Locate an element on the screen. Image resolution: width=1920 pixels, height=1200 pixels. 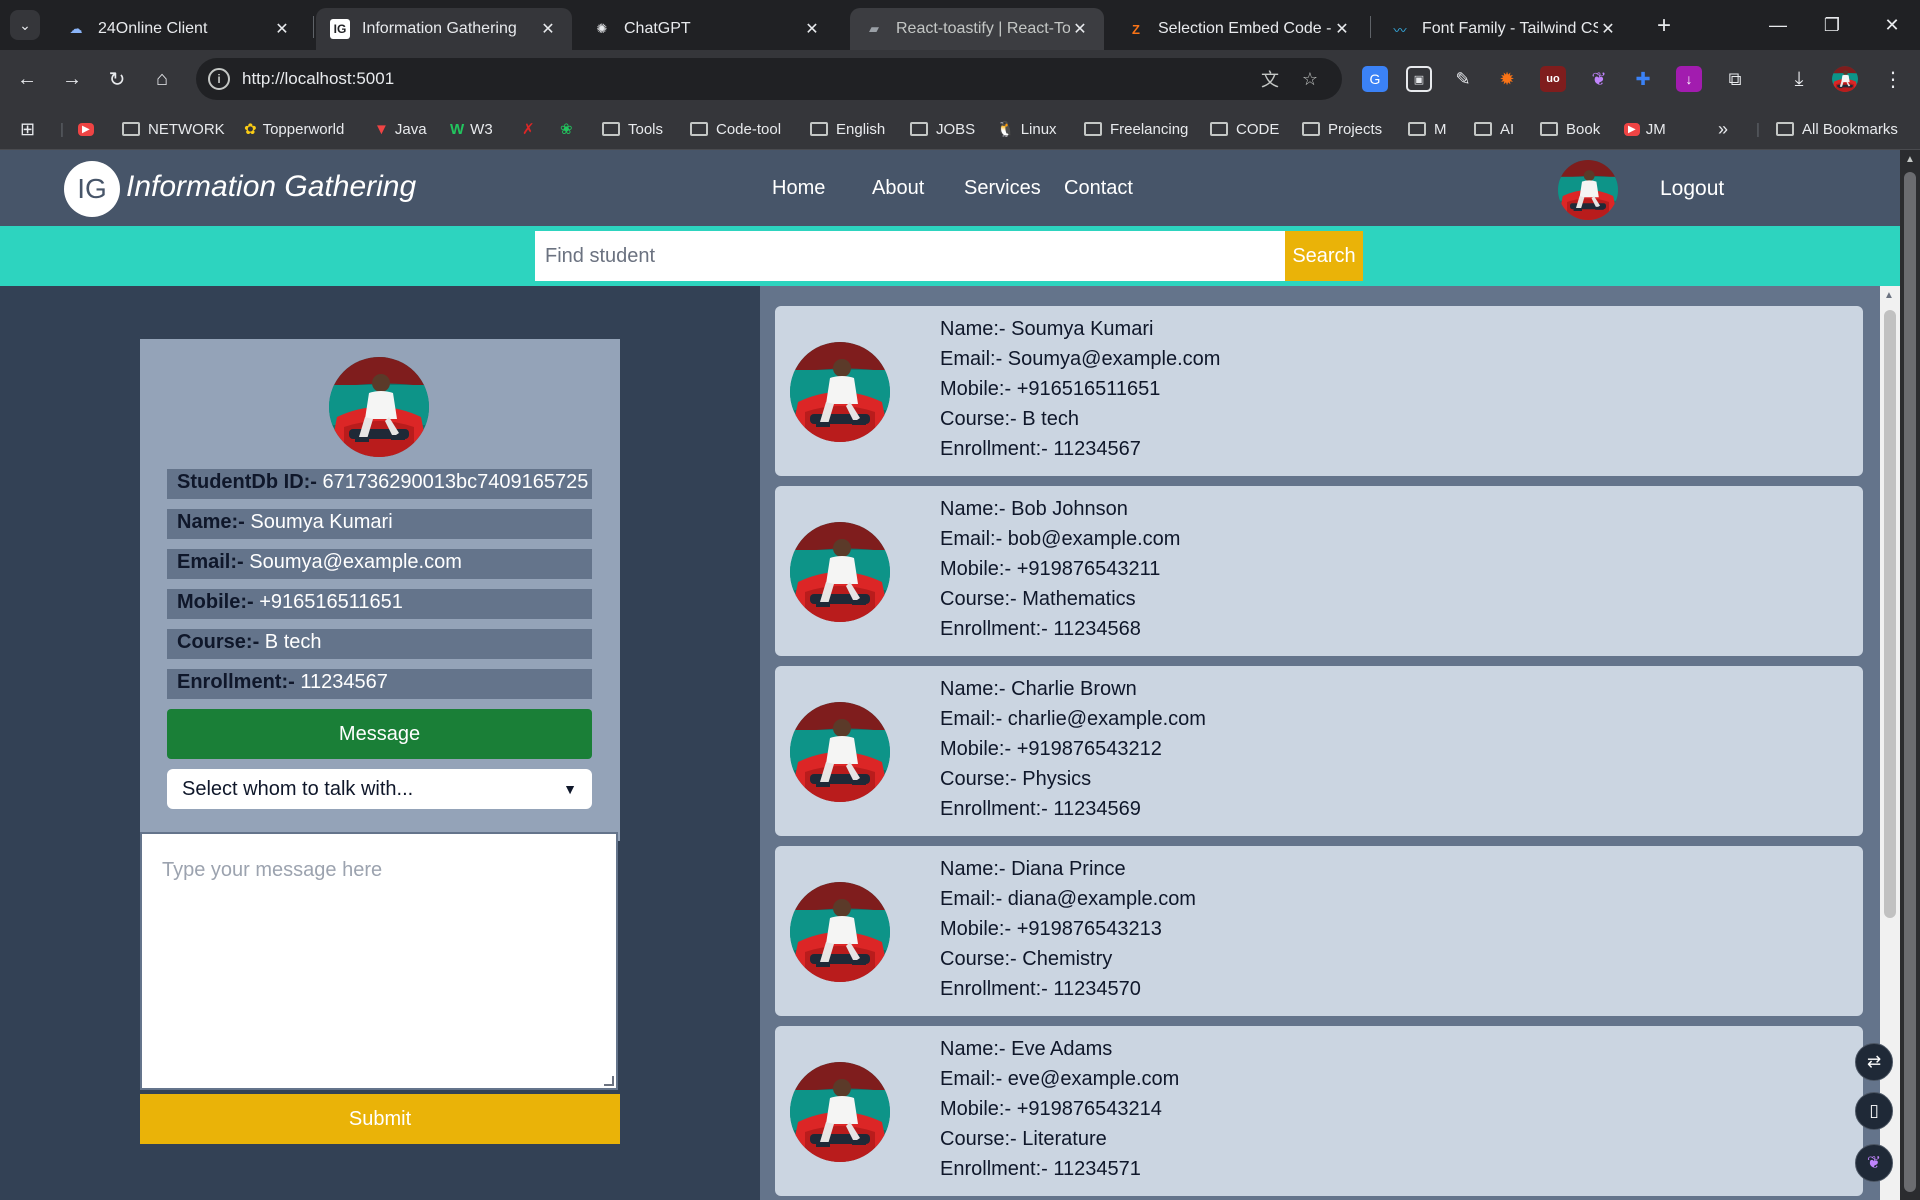
bookmark-network: NETWORK is located at coordinates (173, 129).